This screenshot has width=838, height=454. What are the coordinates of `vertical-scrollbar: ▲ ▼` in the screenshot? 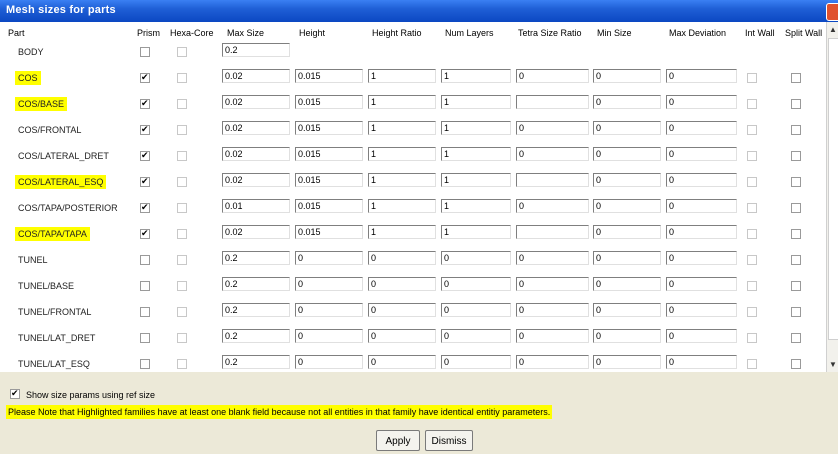 It's located at (832, 197).